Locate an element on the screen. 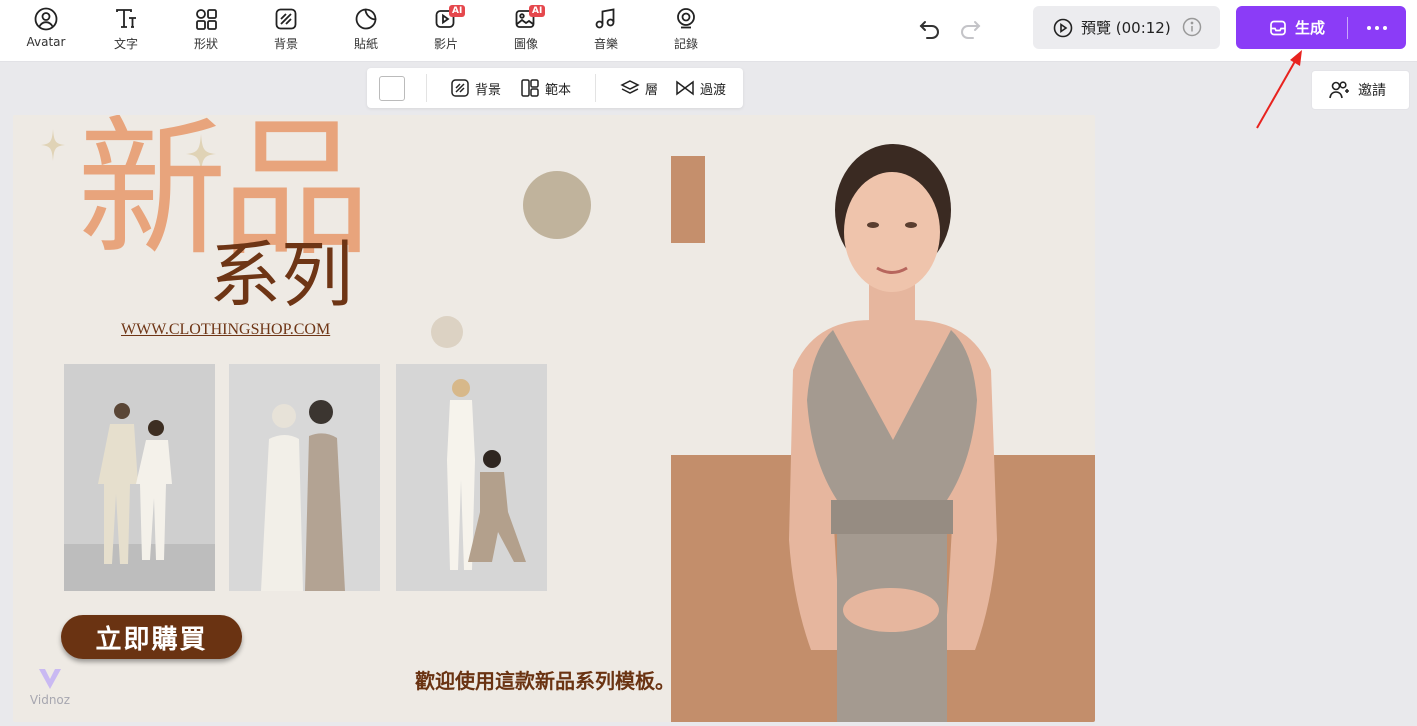 This screenshot has width=1417, height=726. music-icon is located at coordinates (605, 18).